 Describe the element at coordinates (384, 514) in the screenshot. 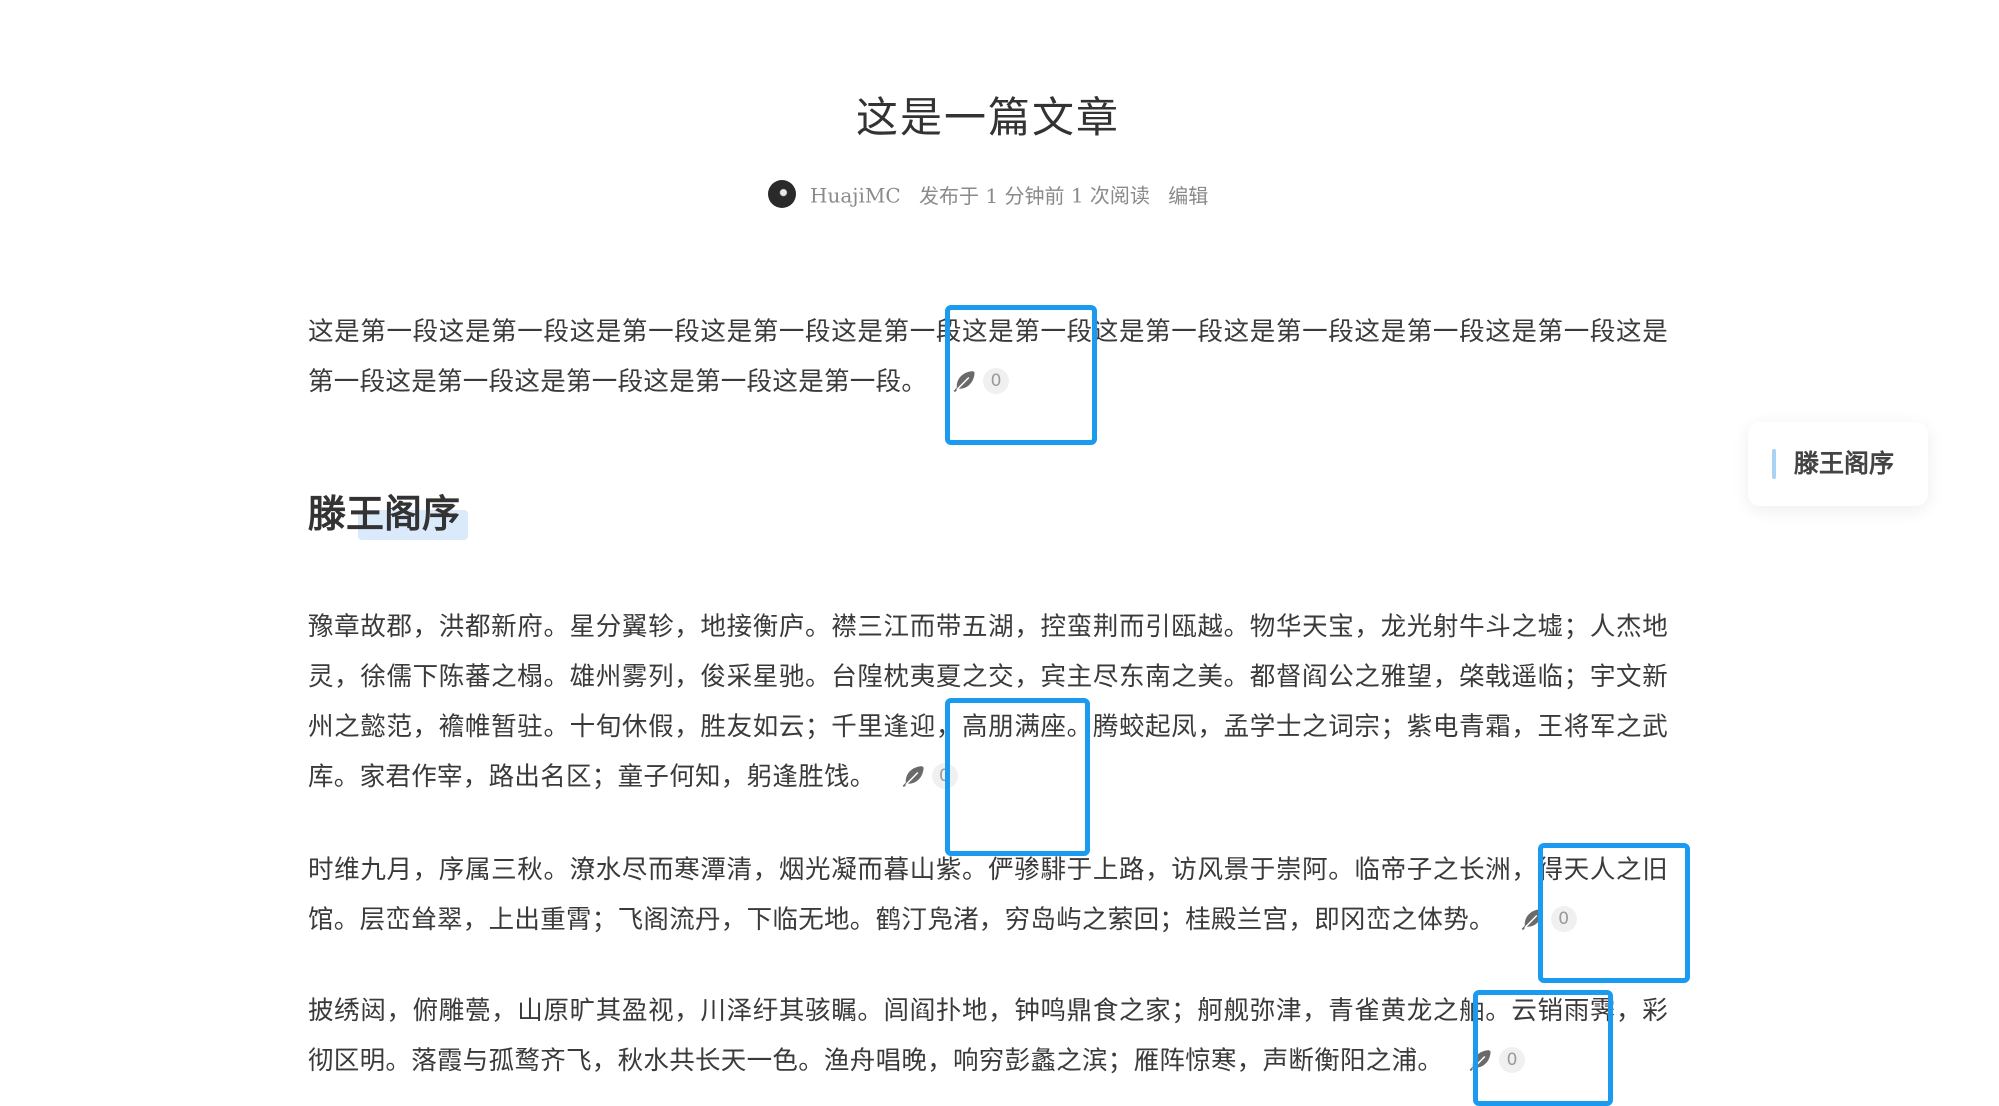

I see `section-heading: 滕王阁序` at that location.